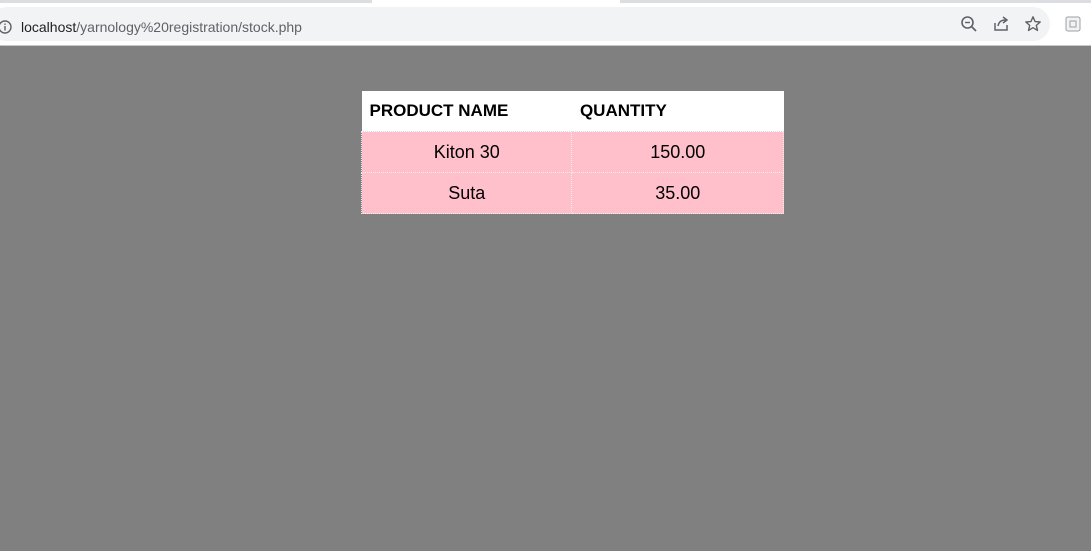 Image resolution: width=1091 pixels, height=551 pixels. Describe the element at coordinates (466, 111) in the screenshot. I see `header-product-name: PRODUCT NAME` at that location.